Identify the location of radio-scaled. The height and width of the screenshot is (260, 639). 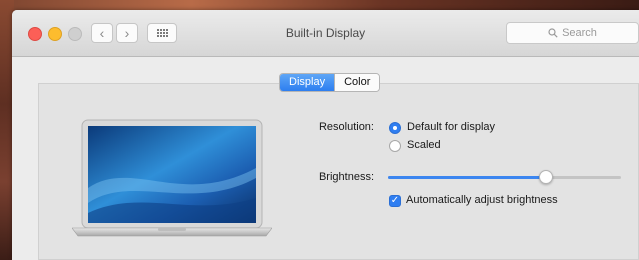
(395, 146).